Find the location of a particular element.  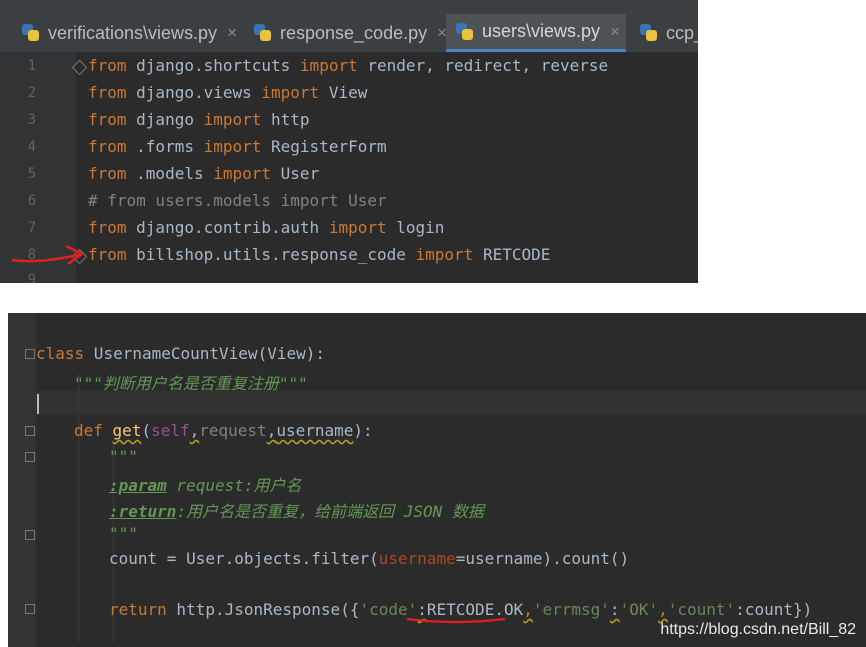

watermark-url: https://blog.csdn.net/Bill_82 is located at coordinates (758, 629).